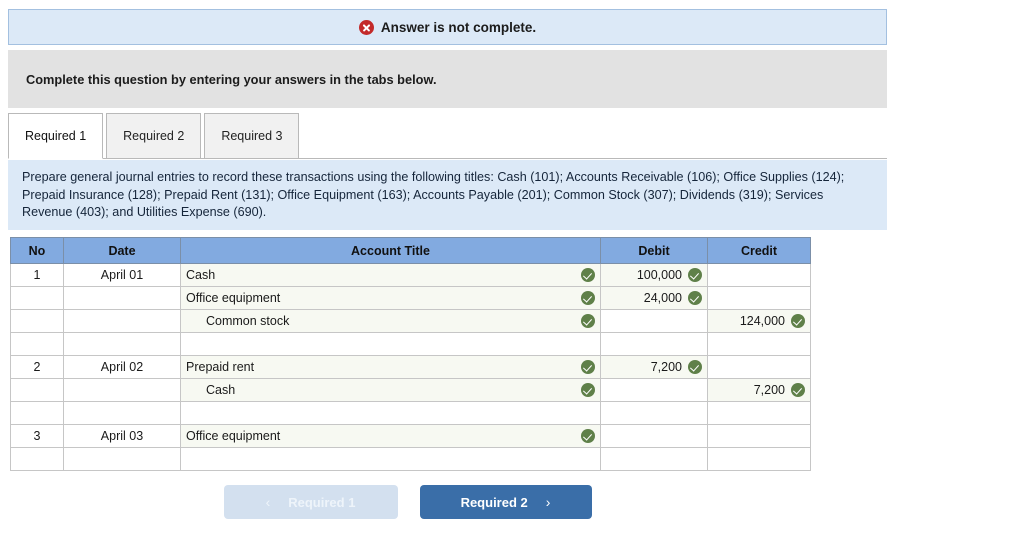  Describe the element at coordinates (122, 367) in the screenshot. I see `cell-date: April 02` at that location.